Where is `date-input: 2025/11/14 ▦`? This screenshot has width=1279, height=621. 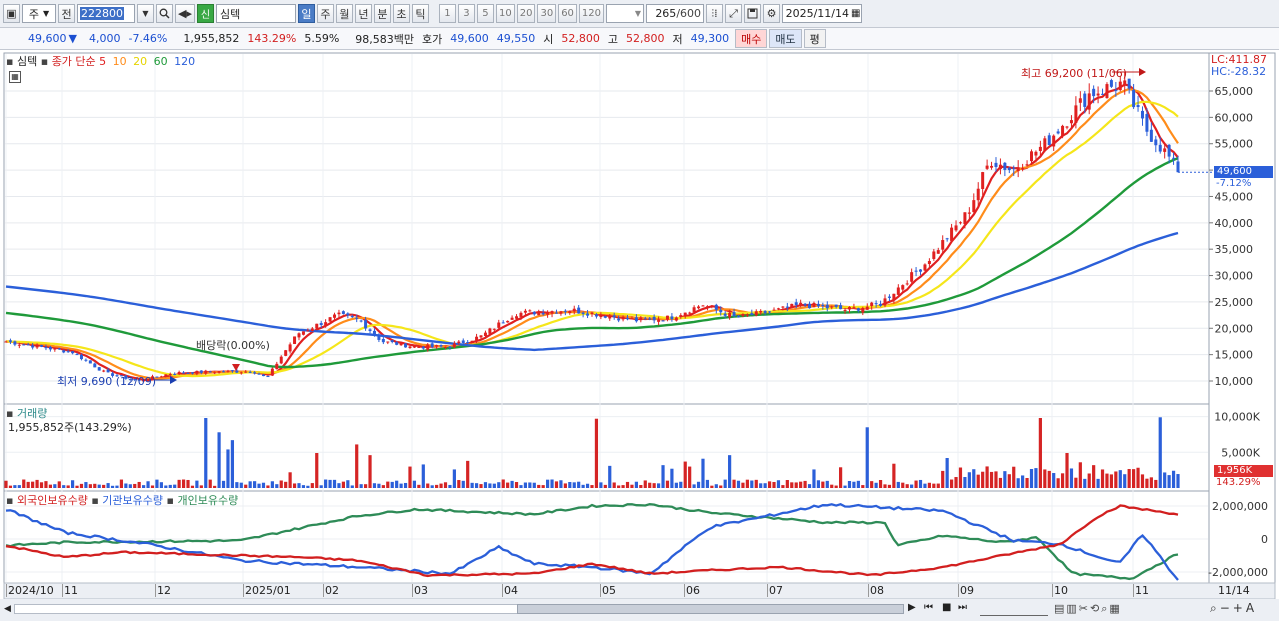
date-input: 2025/11/14 ▦ is located at coordinates (822, 13).